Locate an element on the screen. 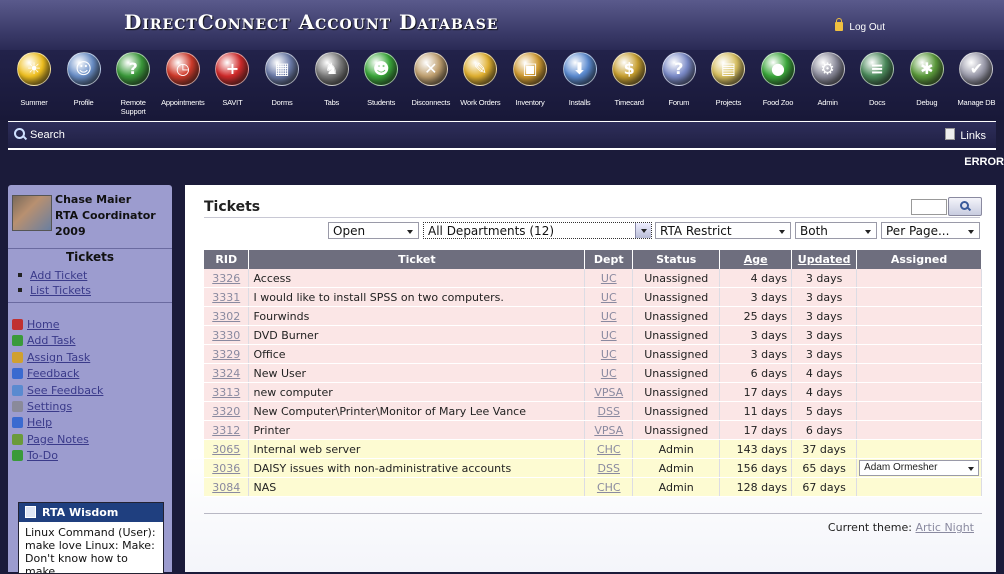 This screenshot has width=1004, height=574. ticket-id-link: 3036 is located at coordinates (227, 468).